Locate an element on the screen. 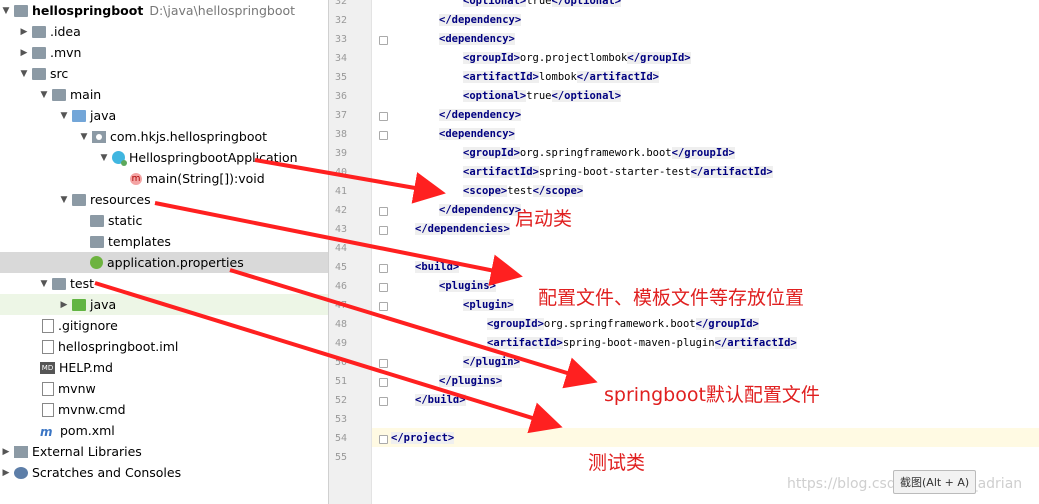  tree-item-mvn: ▶ .mvn is located at coordinates (164, 52).